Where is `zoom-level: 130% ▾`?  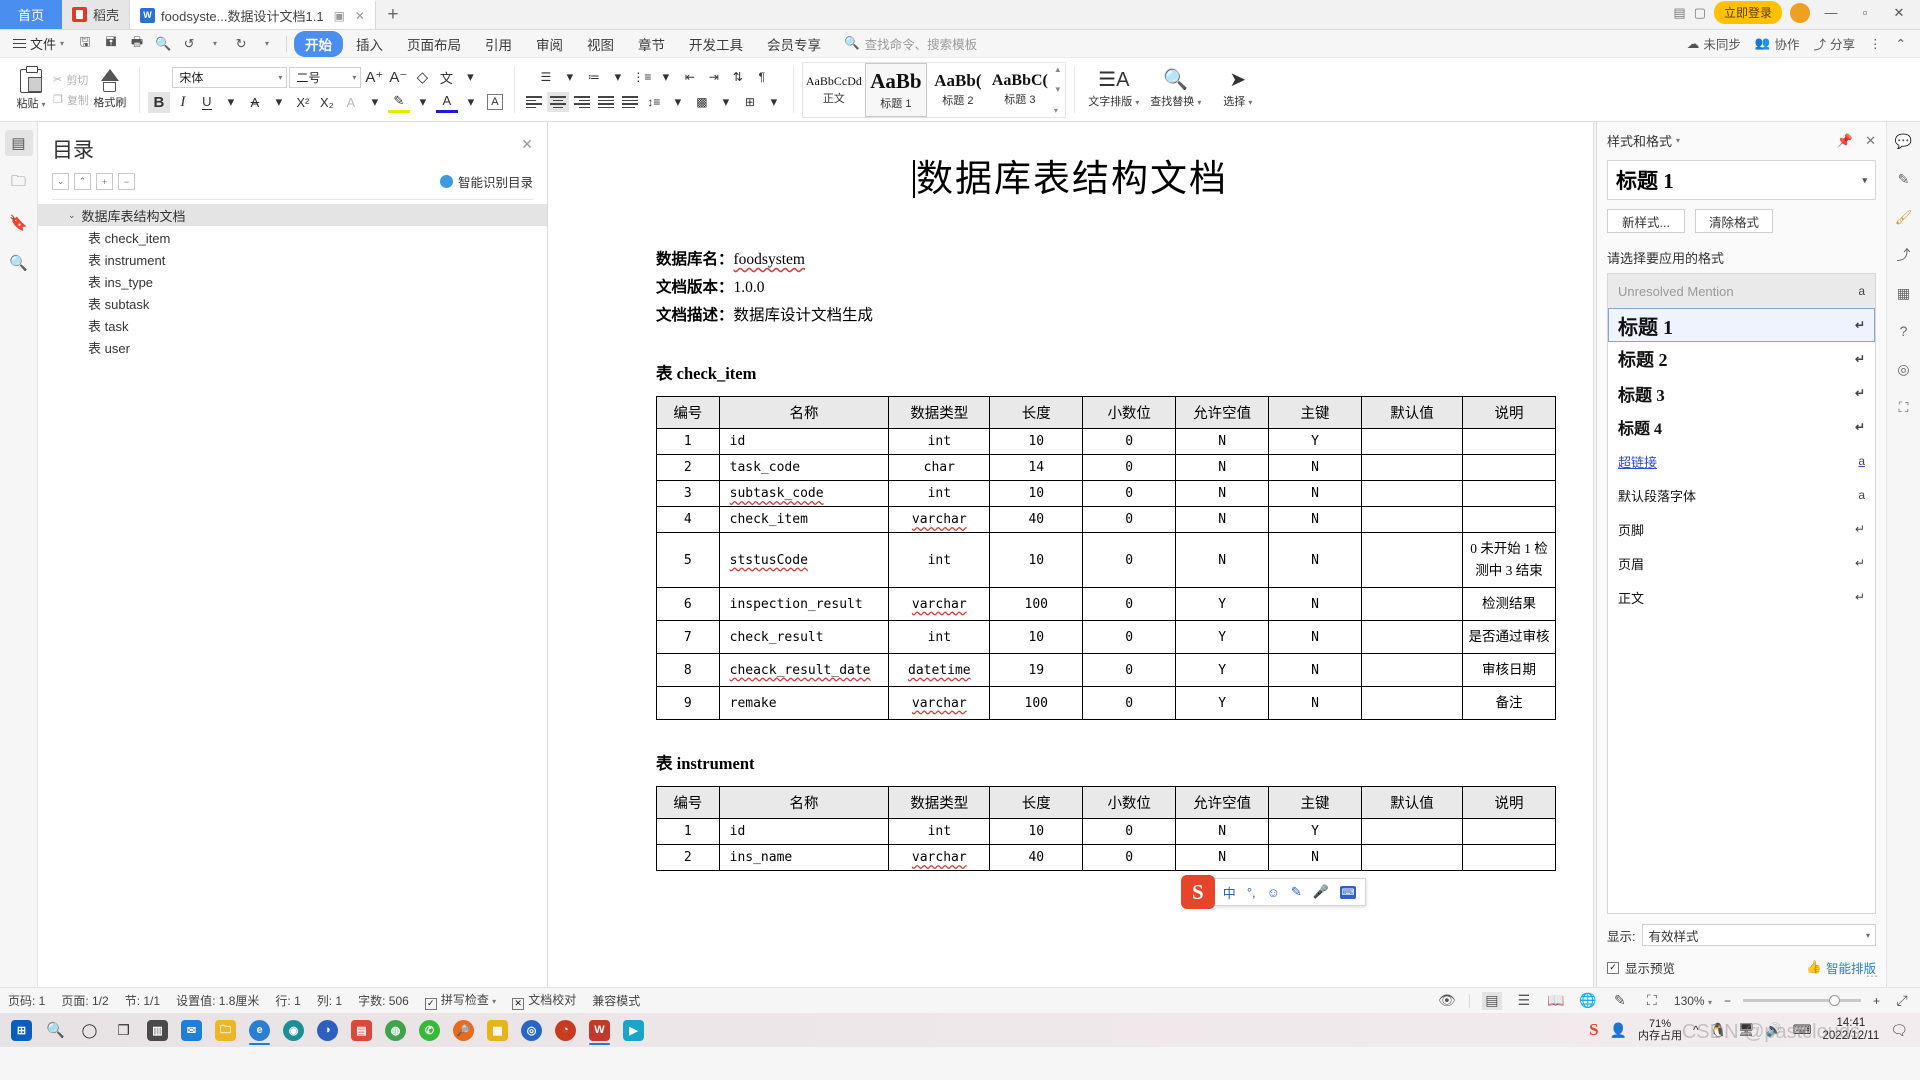
zoom-level: 130% ▾ is located at coordinates (1693, 1001).